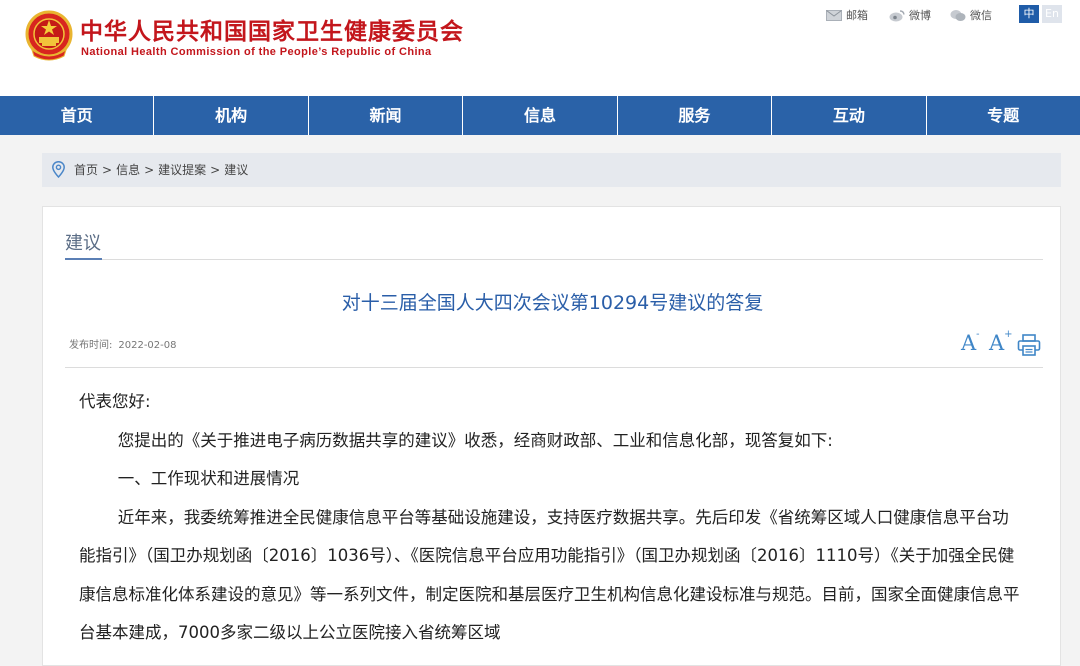 This screenshot has height=666, width=1080. Describe the element at coordinates (128, 170) in the screenshot. I see `breadcrumb-information: 信息` at that location.